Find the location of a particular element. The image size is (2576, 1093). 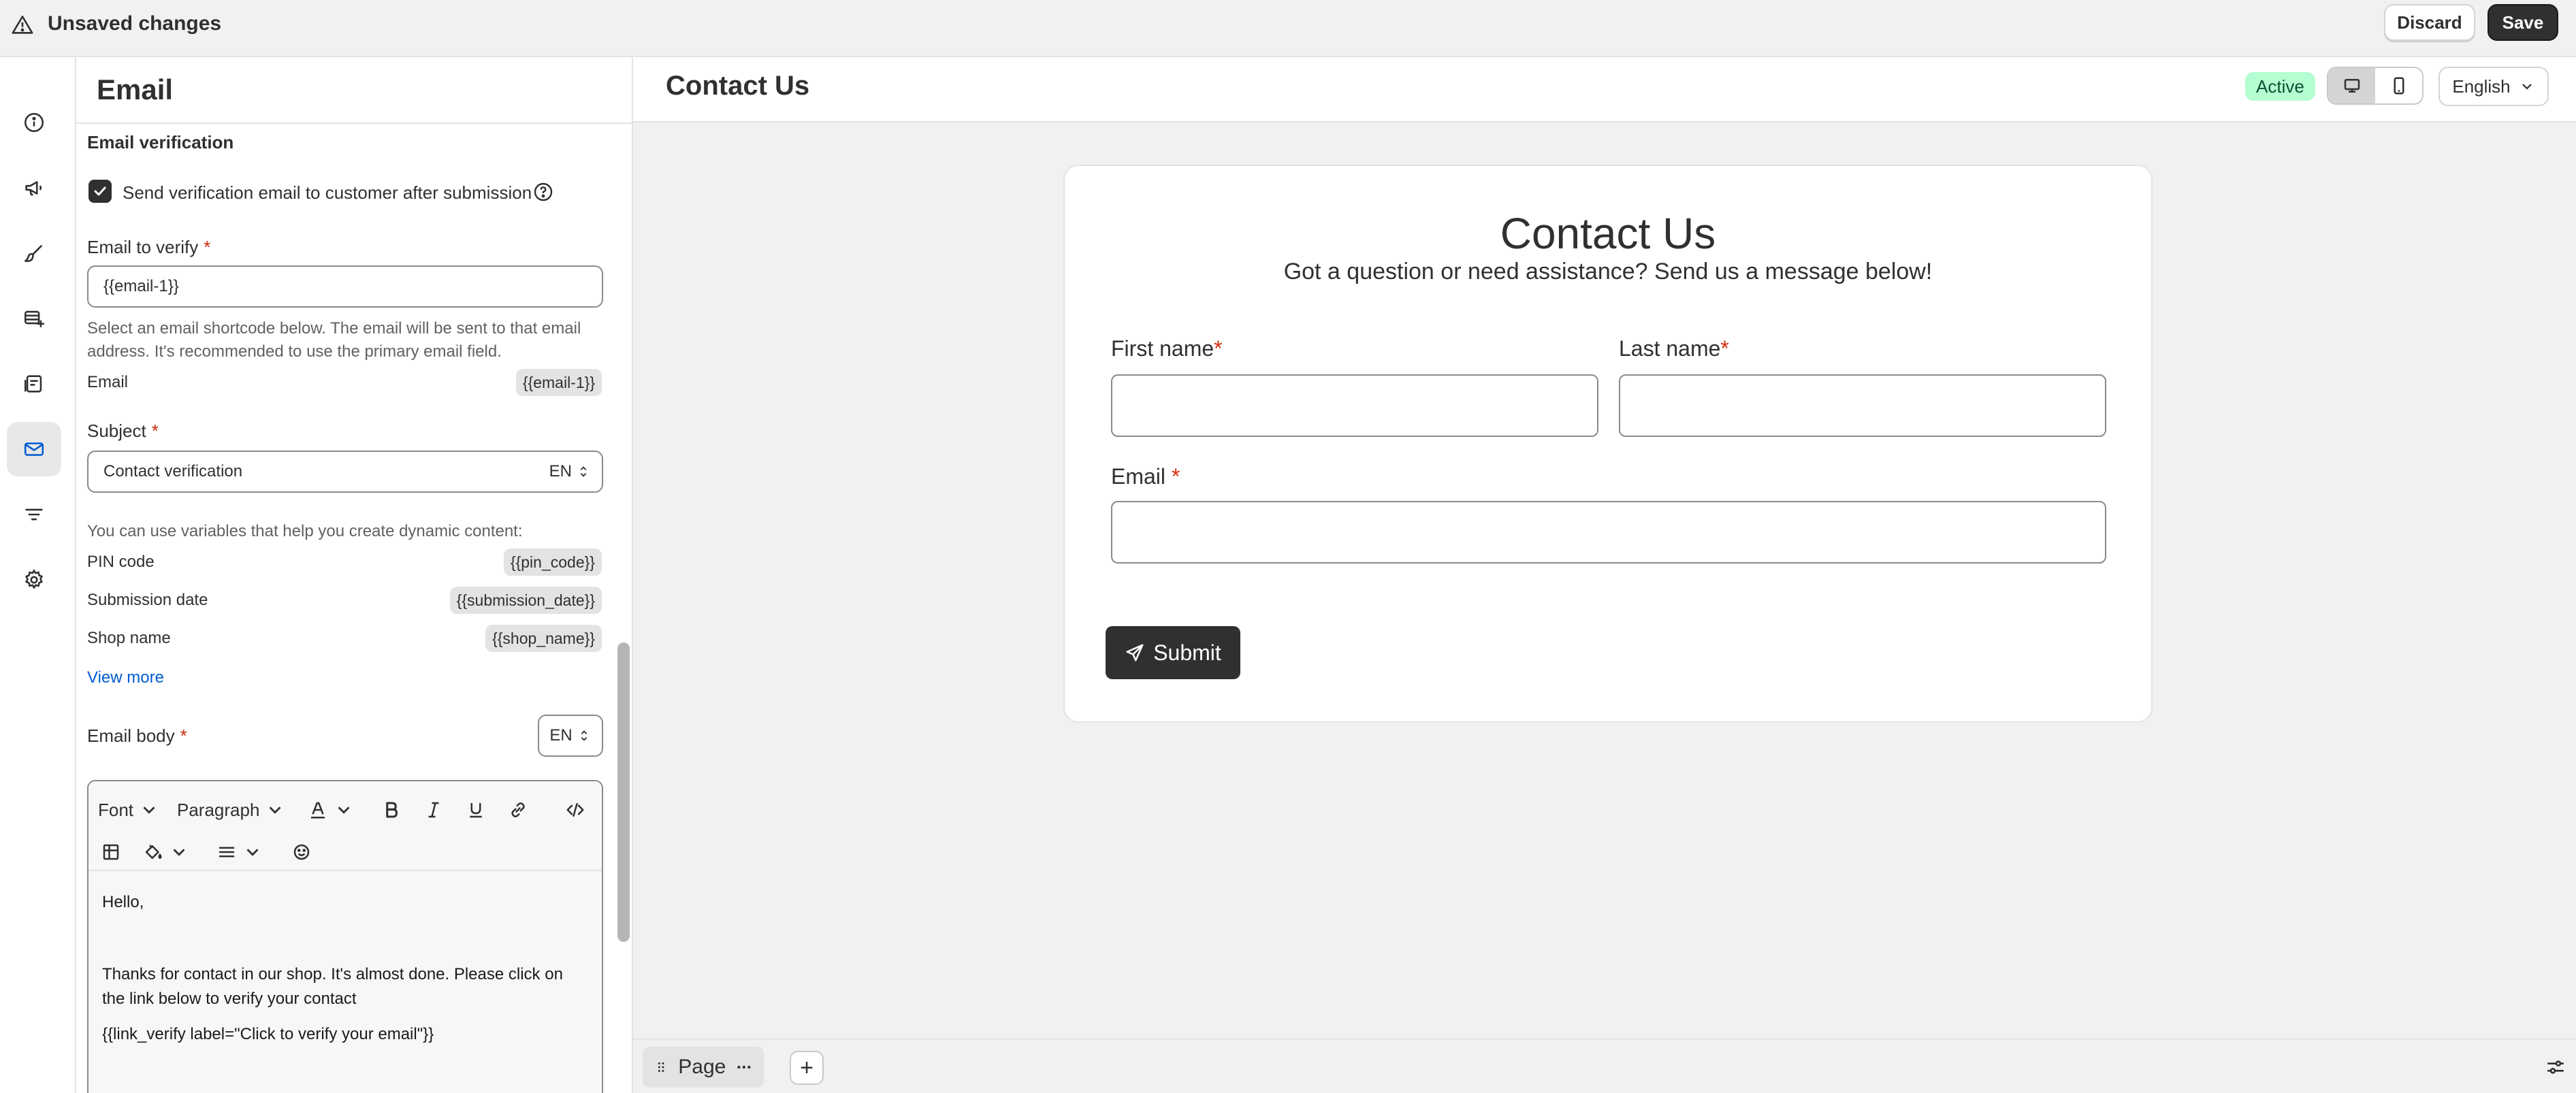

database-add-icon is located at coordinates (34, 318).